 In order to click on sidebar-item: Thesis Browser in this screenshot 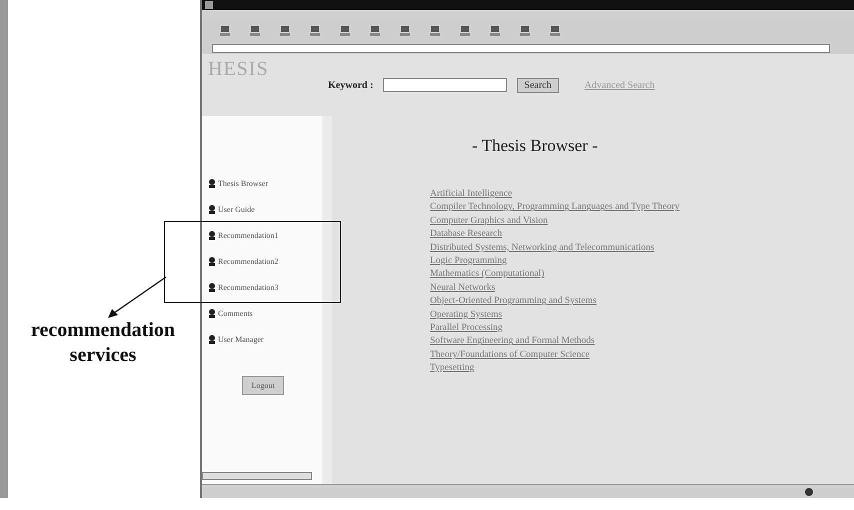, I will do `click(263, 183)`.